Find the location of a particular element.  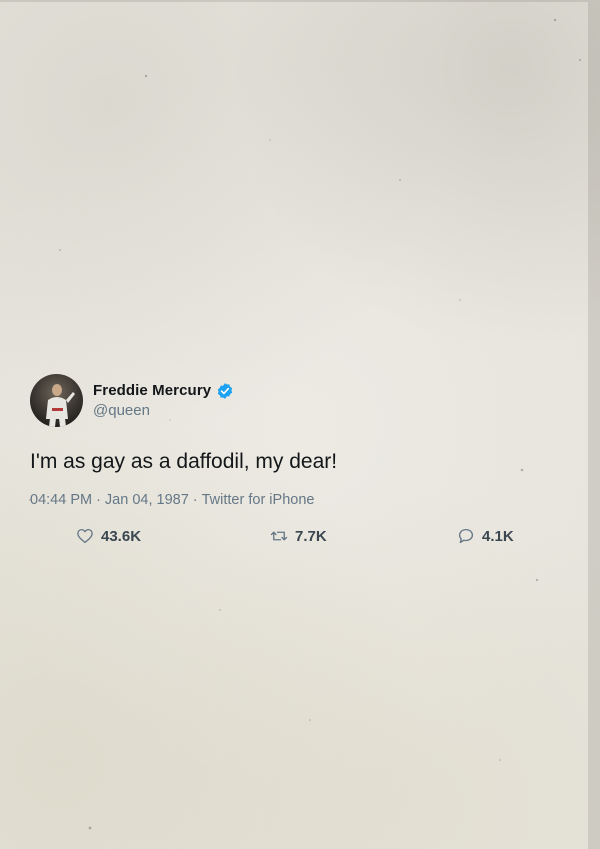

author-block: Freddie Mercury @queen is located at coordinates (163, 400).